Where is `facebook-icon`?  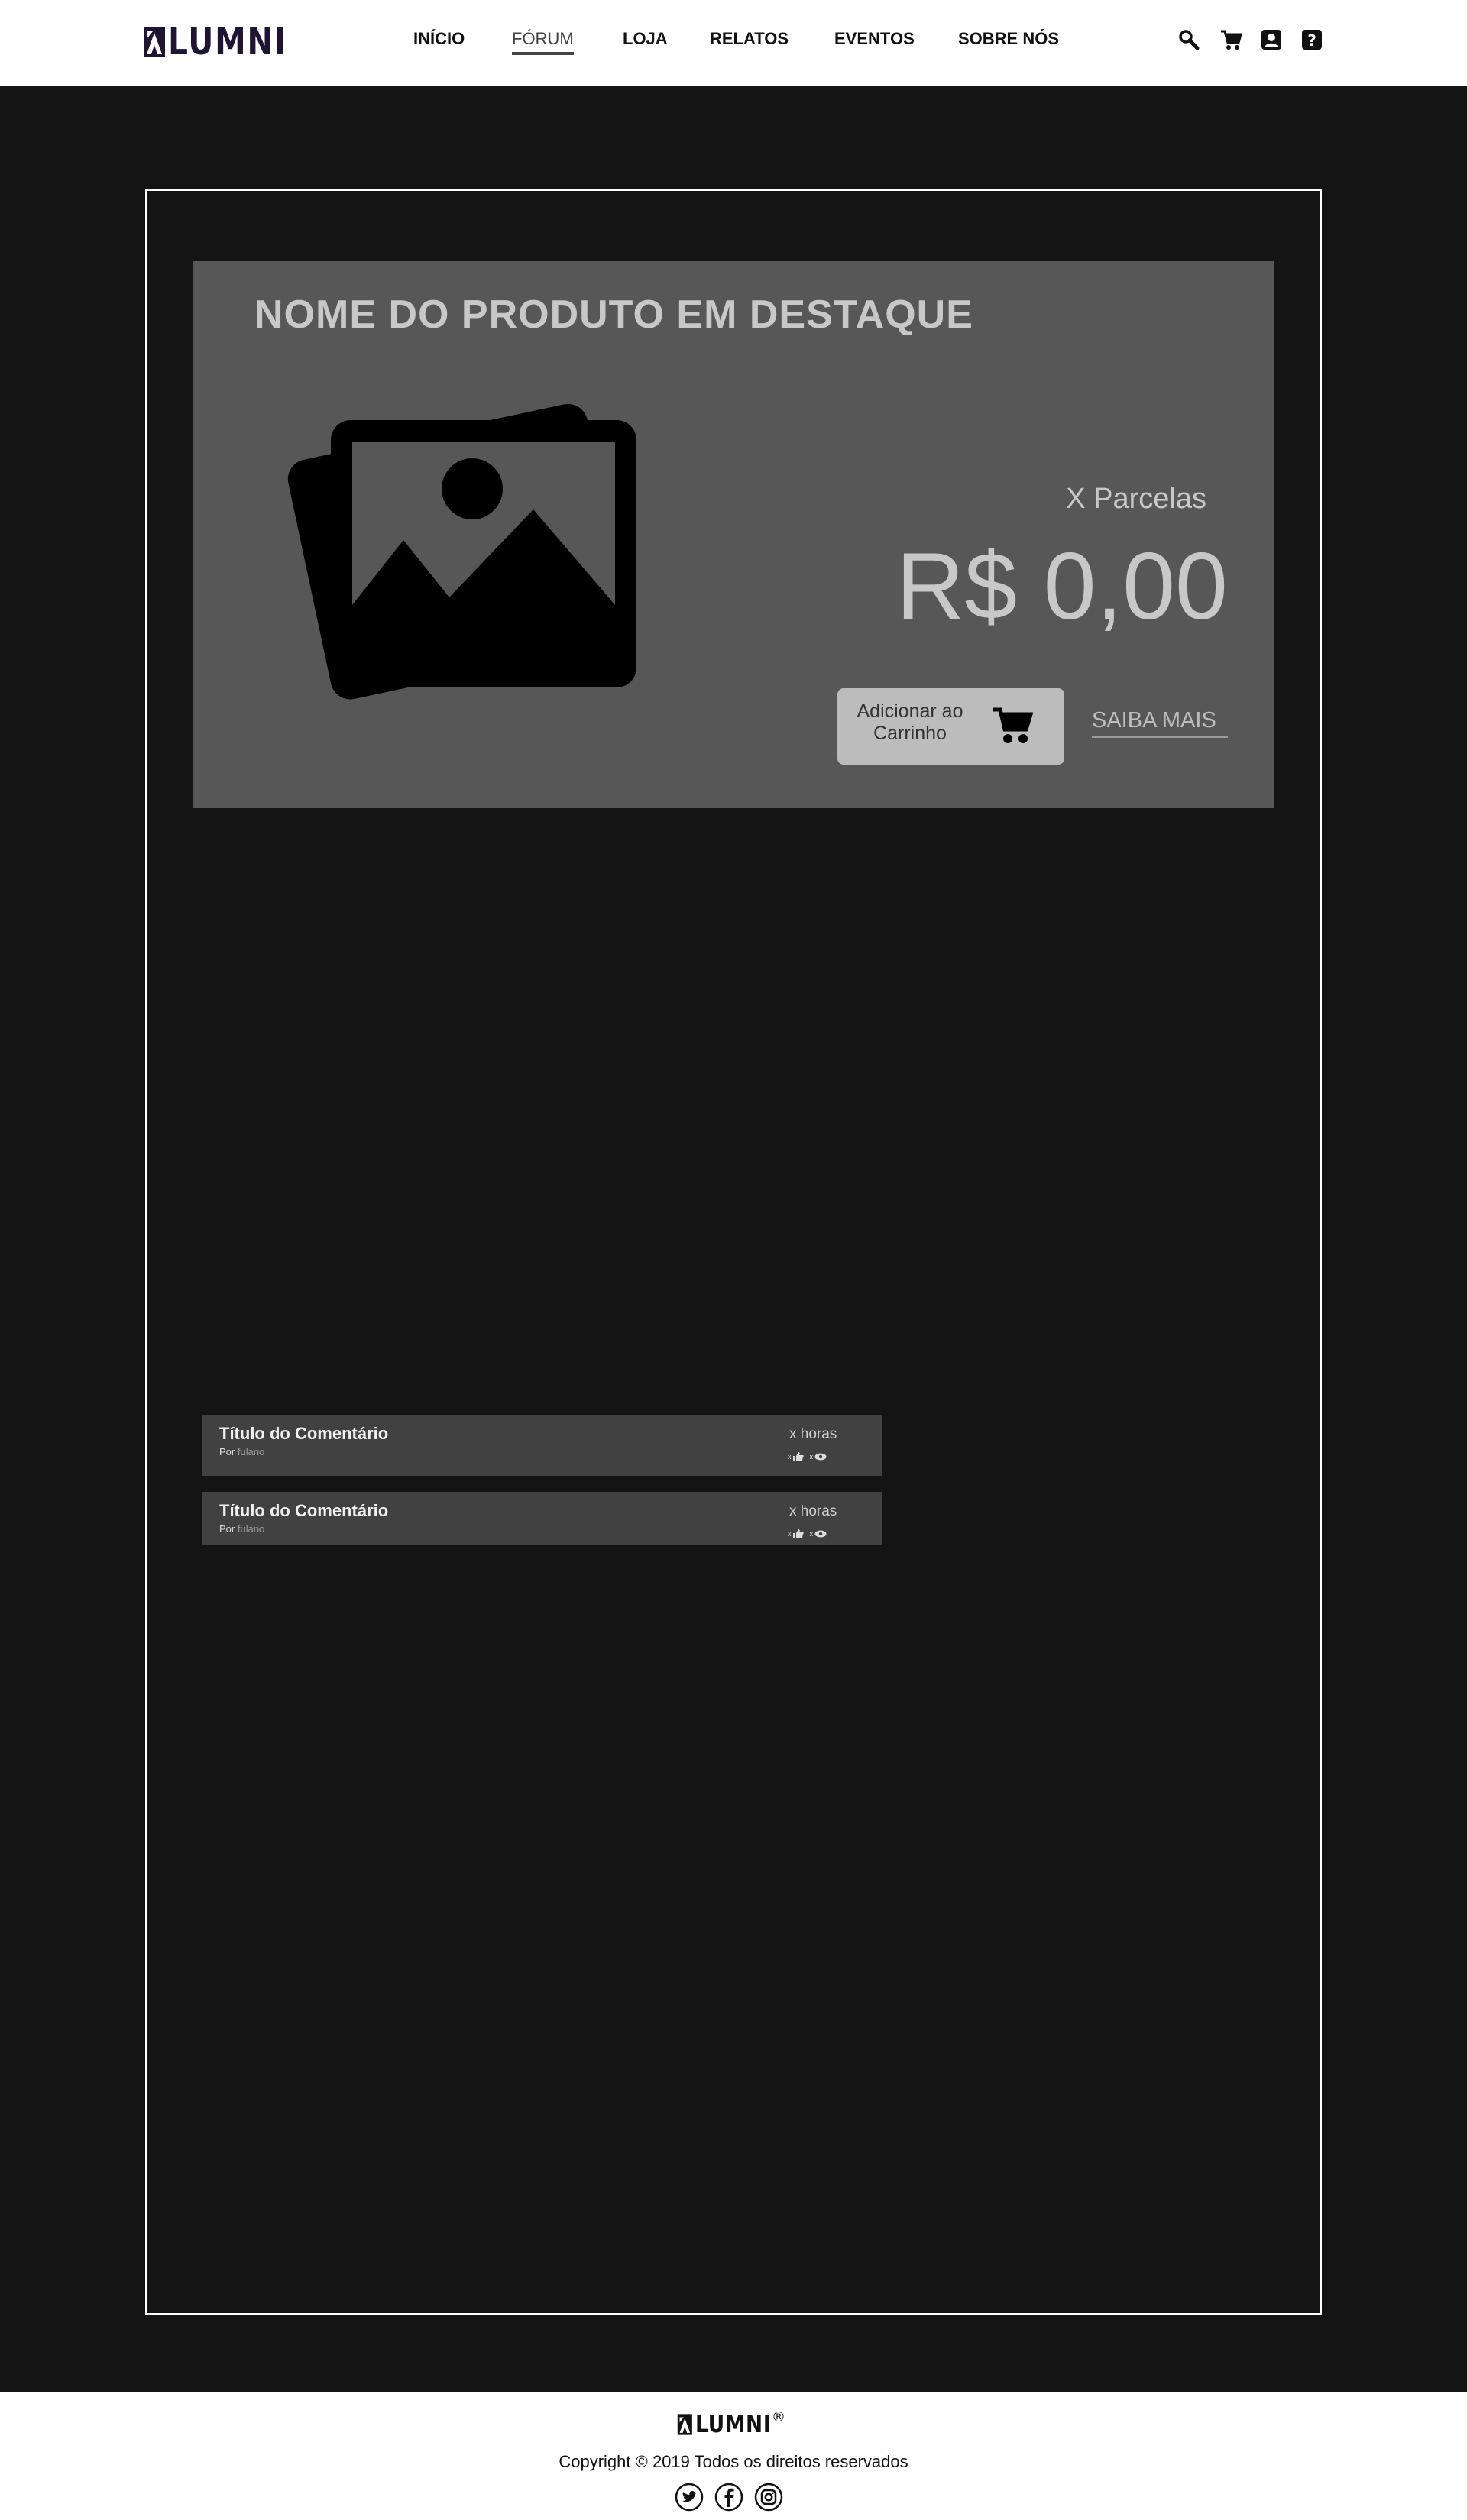 facebook-icon is located at coordinates (728, 2497).